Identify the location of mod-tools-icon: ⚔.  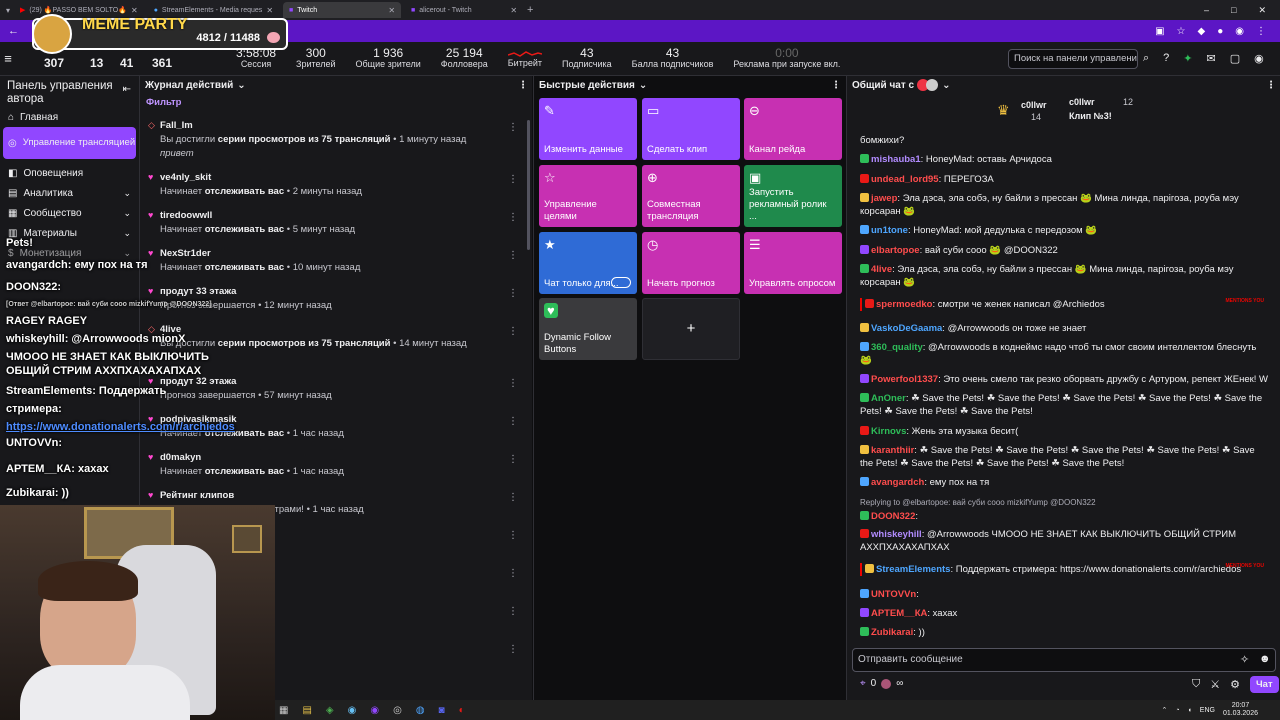
(1215, 684).